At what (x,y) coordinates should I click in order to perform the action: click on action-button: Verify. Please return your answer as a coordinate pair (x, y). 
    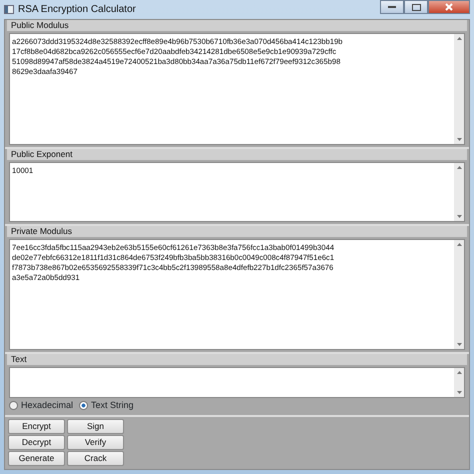
    Looking at the image, I should click on (95, 442).